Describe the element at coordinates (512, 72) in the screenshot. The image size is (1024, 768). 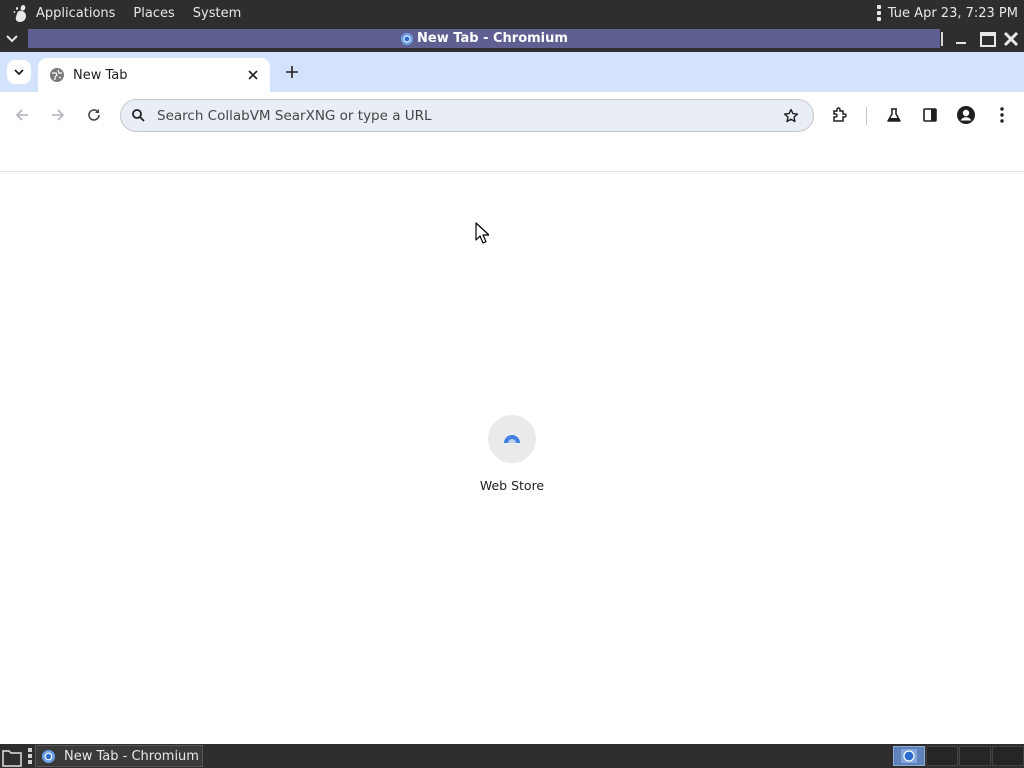
I see `tab-strip: New Tab` at that location.